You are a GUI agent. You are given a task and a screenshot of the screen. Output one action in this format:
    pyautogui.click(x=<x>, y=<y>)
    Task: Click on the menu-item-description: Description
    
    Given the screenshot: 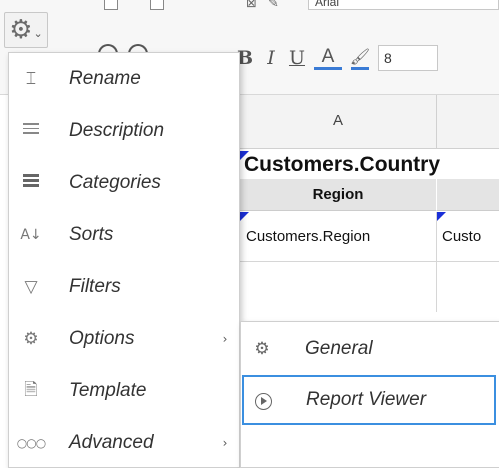 What is the action you would take?
    pyautogui.click(x=124, y=131)
    